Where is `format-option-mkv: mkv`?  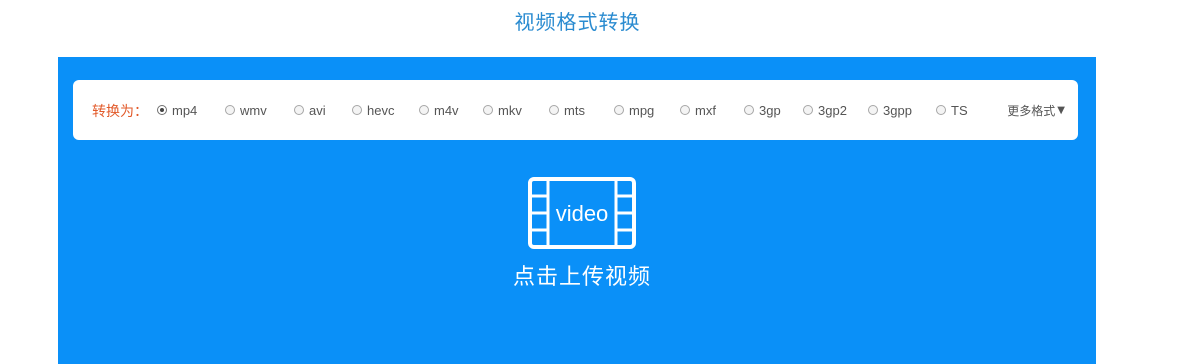 format-option-mkv: mkv is located at coordinates (502, 110).